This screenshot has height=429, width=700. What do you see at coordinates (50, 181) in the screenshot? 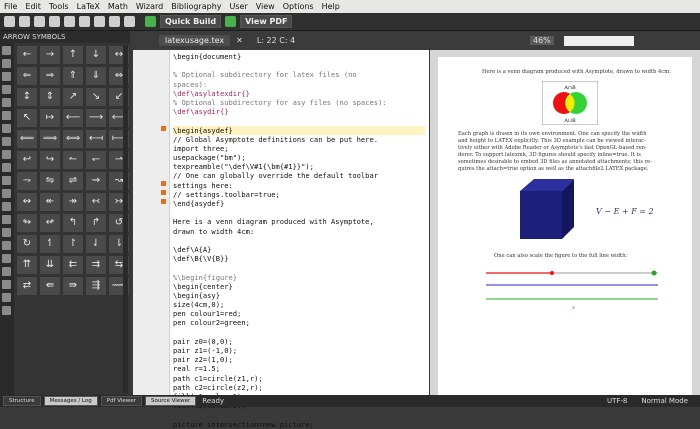
I see `arrow-symbol: ⇋` at bounding box center [50, 181].